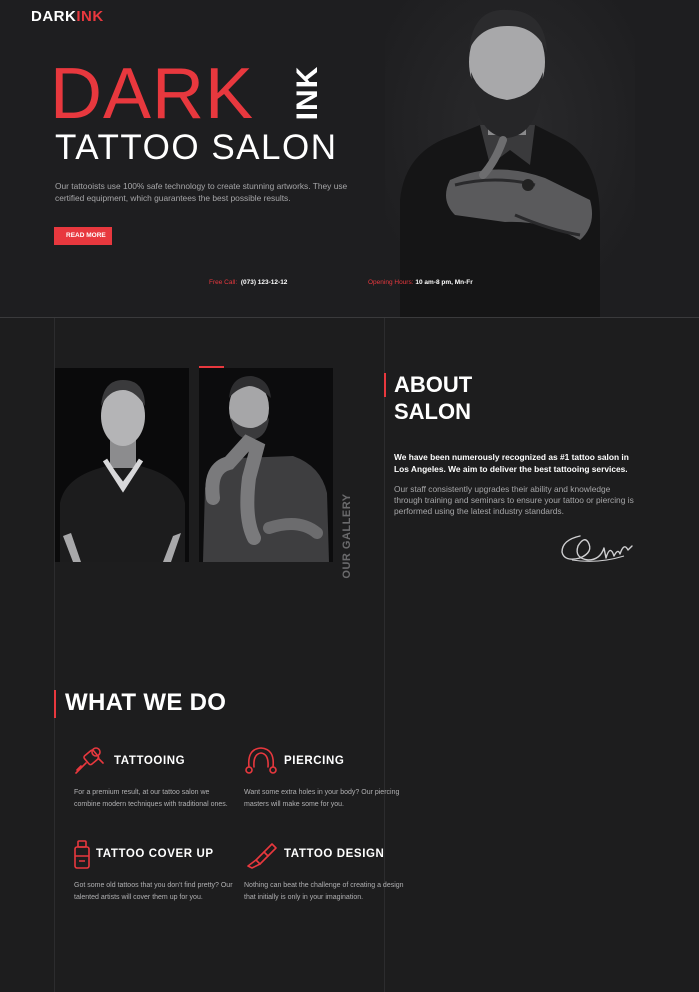 The width and height of the screenshot is (699, 992). I want to click on free-call-value: (073) 123-12-12, so click(264, 282).